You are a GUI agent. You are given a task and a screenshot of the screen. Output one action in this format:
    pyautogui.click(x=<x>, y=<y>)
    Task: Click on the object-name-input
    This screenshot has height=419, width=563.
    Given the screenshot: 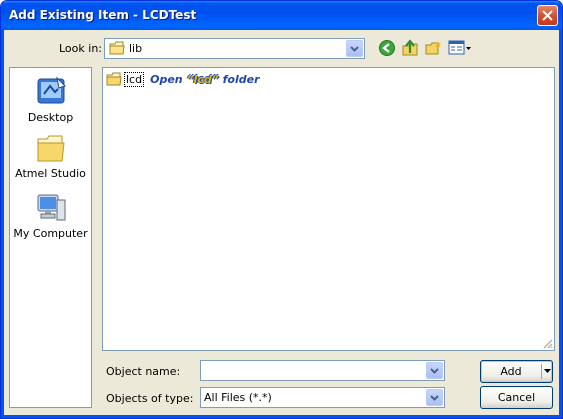 What is the action you would take?
    pyautogui.click(x=322, y=370)
    